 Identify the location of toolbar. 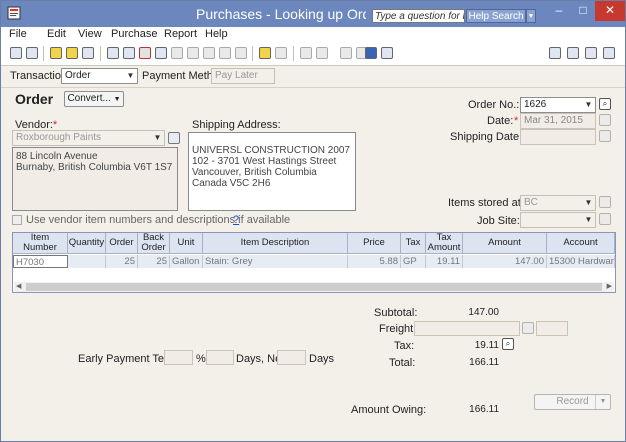
(313, 54).